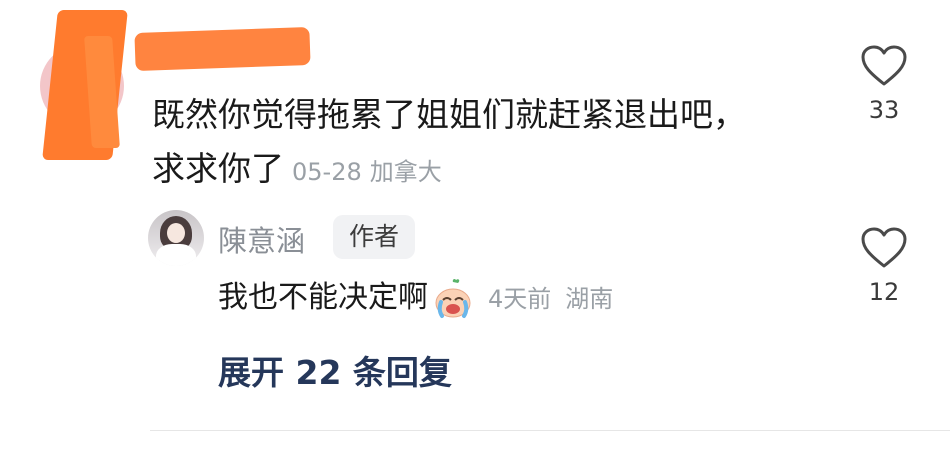  I want to click on expand-replies-link: 展开 22 条回复, so click(335, 370).